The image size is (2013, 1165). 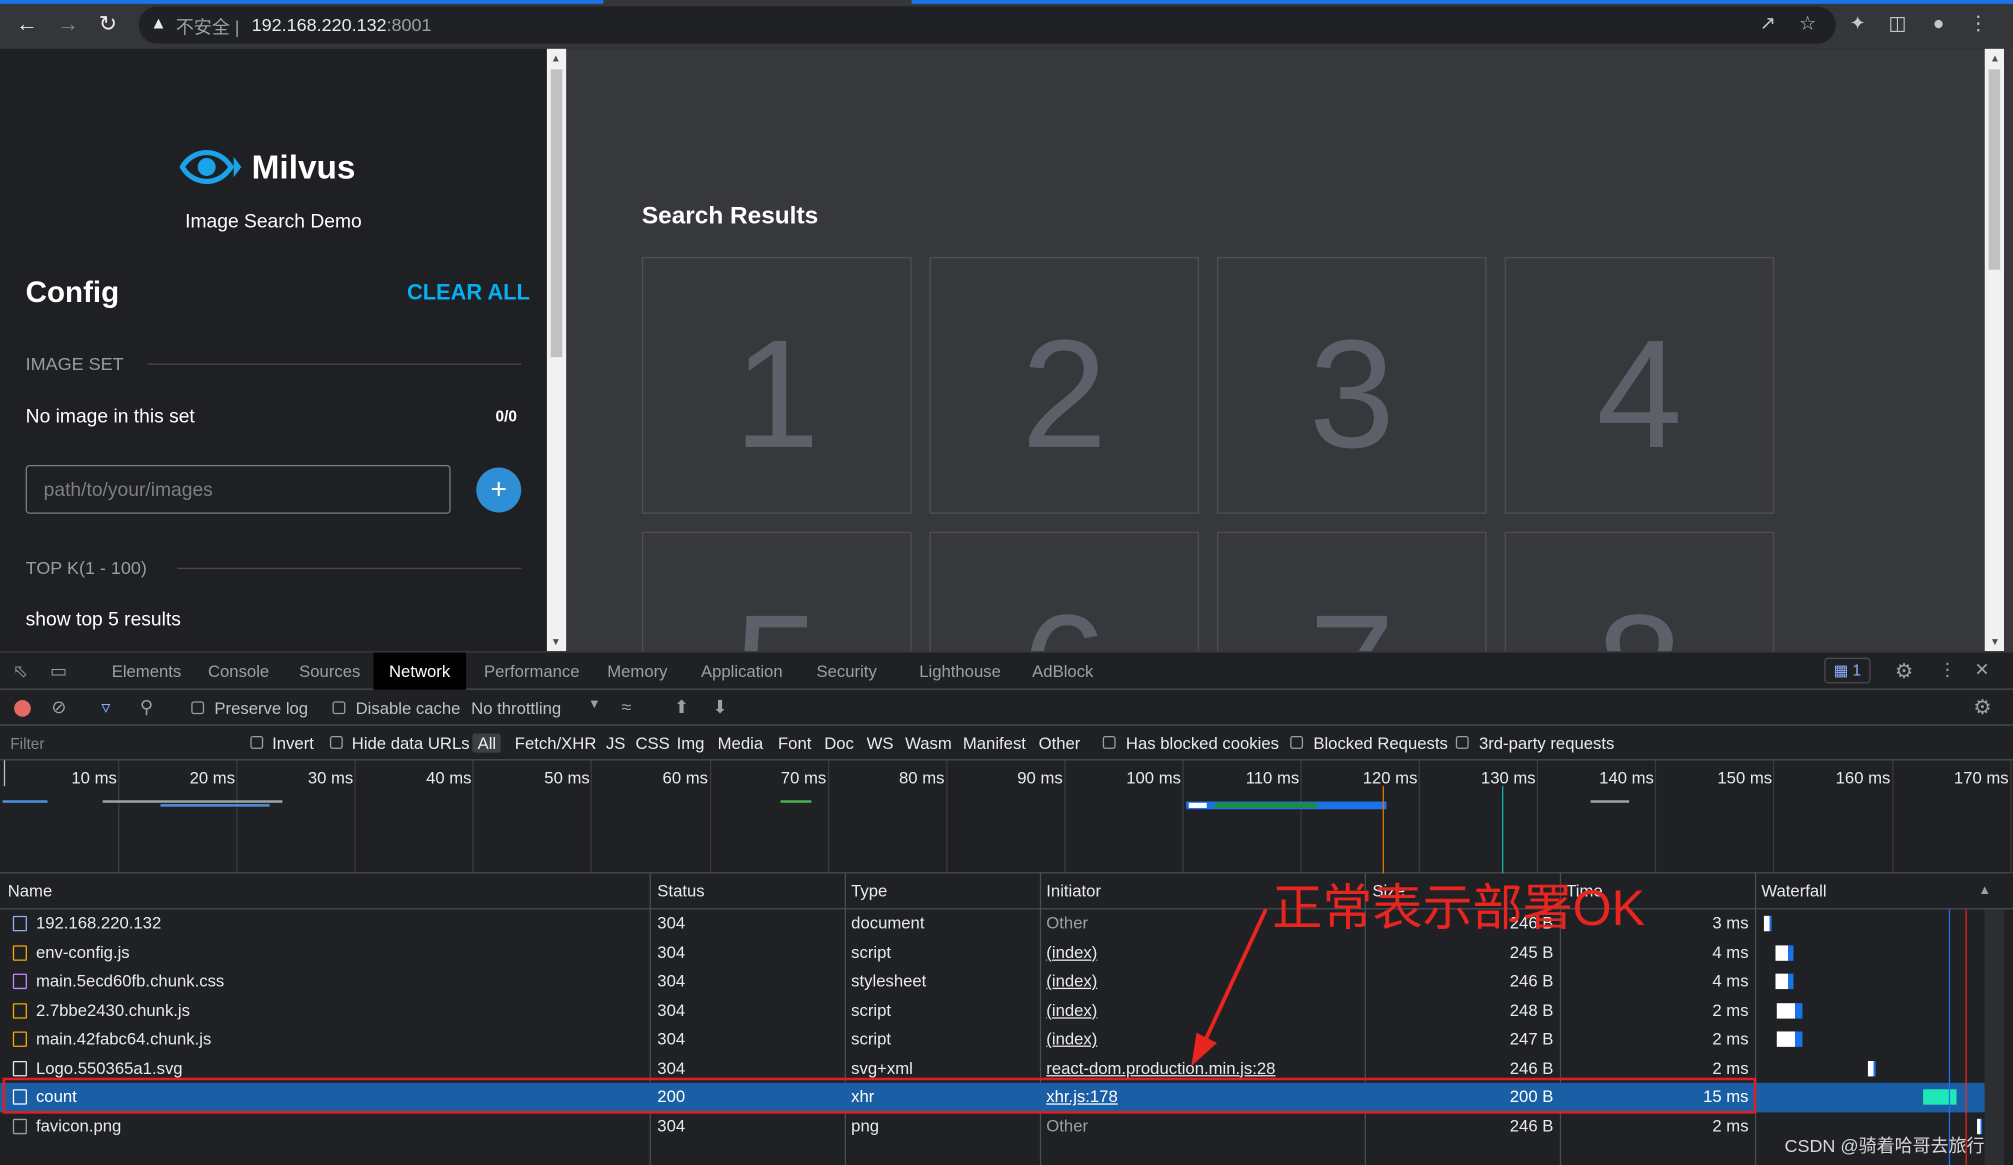 I want to click on filter-font: Font, so click(x=794, y=742).